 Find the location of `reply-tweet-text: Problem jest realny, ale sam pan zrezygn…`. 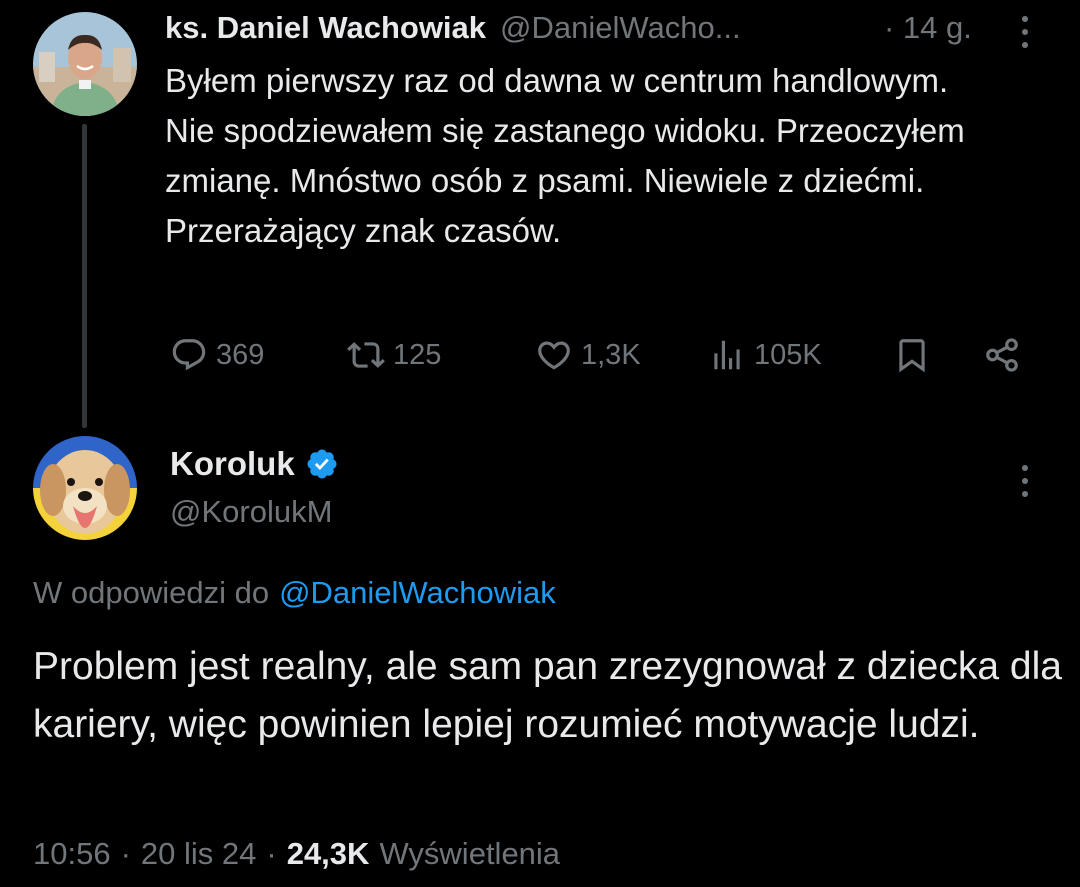

reply-tweet-text: Problem jest realny, ale sam pan zrezygn… is located at coordinates (547, 695).